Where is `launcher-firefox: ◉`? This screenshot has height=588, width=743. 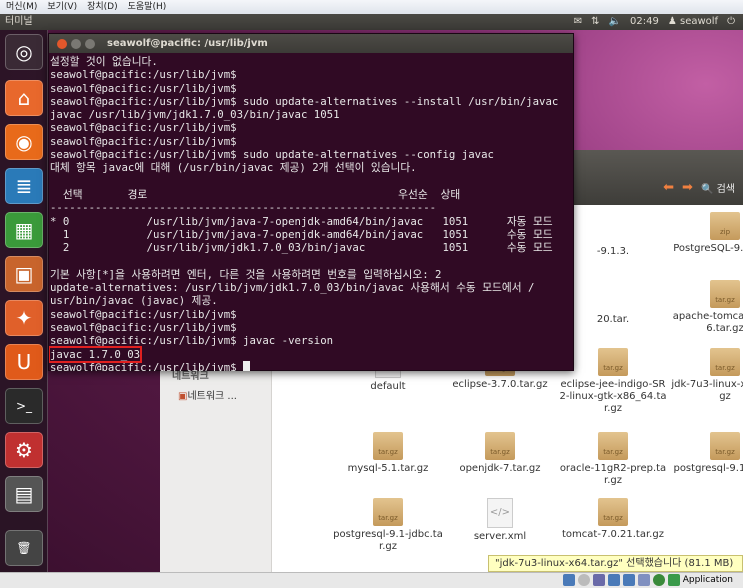
launcher-firefox: ◉ is located at coordinates (24, 142).